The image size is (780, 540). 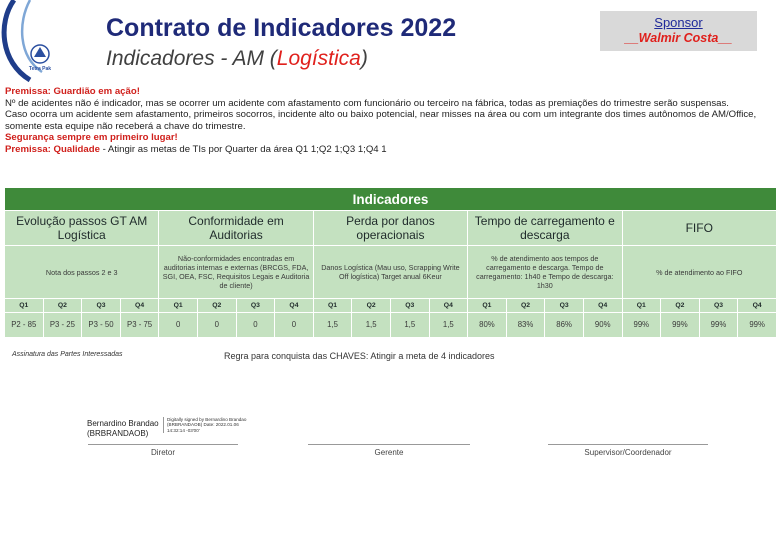 I want to click on indicator-name: FIFO, so click(x=699, y=228).